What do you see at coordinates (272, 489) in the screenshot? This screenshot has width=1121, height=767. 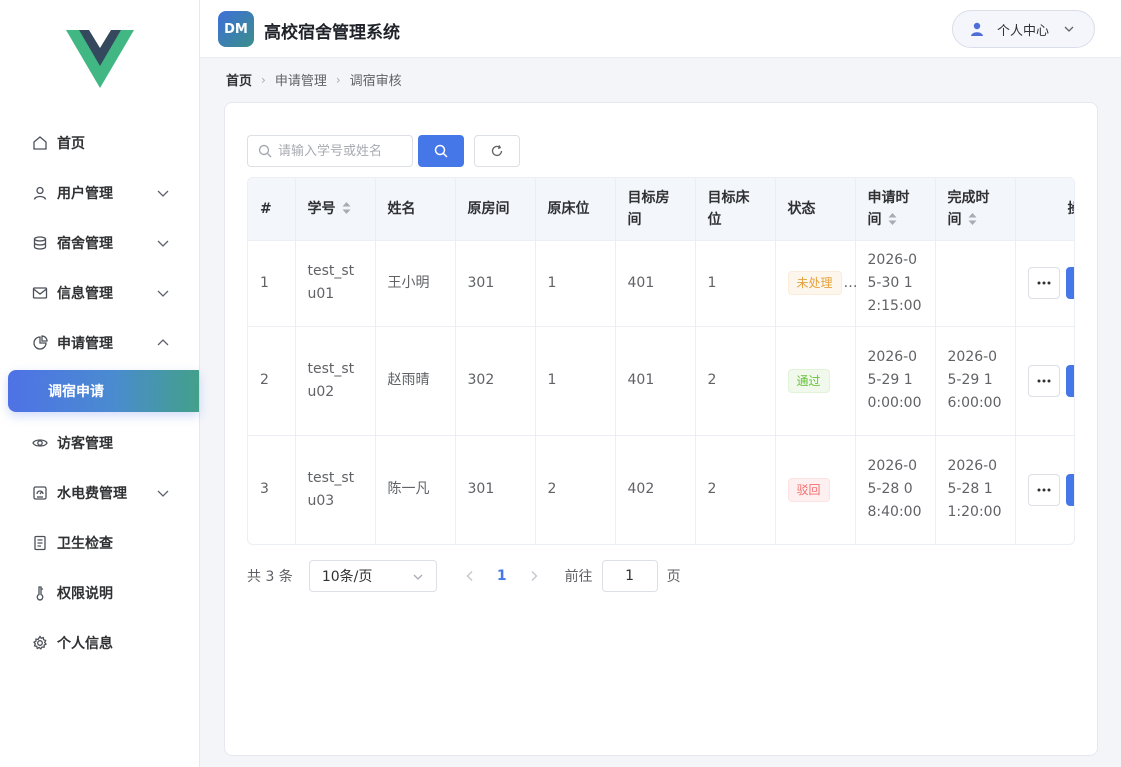 I see `cell-index: 3` at bounding box center [272, 489].